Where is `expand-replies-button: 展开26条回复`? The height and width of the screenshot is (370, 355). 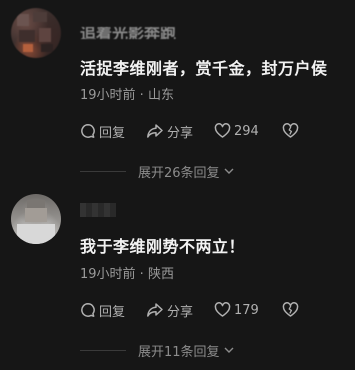 expand-replies-button: 展开26条回复 is located at coordinates (217, 172).